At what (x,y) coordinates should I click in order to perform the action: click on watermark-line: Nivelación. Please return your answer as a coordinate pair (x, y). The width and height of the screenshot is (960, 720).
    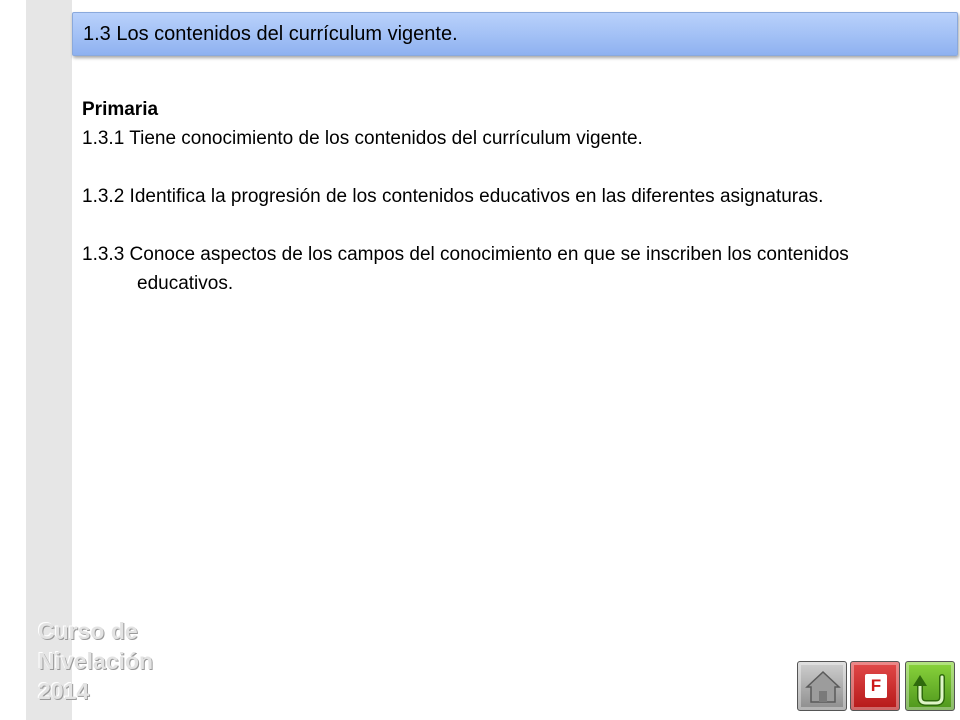
    Looking at the image, I should click on (96, 661).